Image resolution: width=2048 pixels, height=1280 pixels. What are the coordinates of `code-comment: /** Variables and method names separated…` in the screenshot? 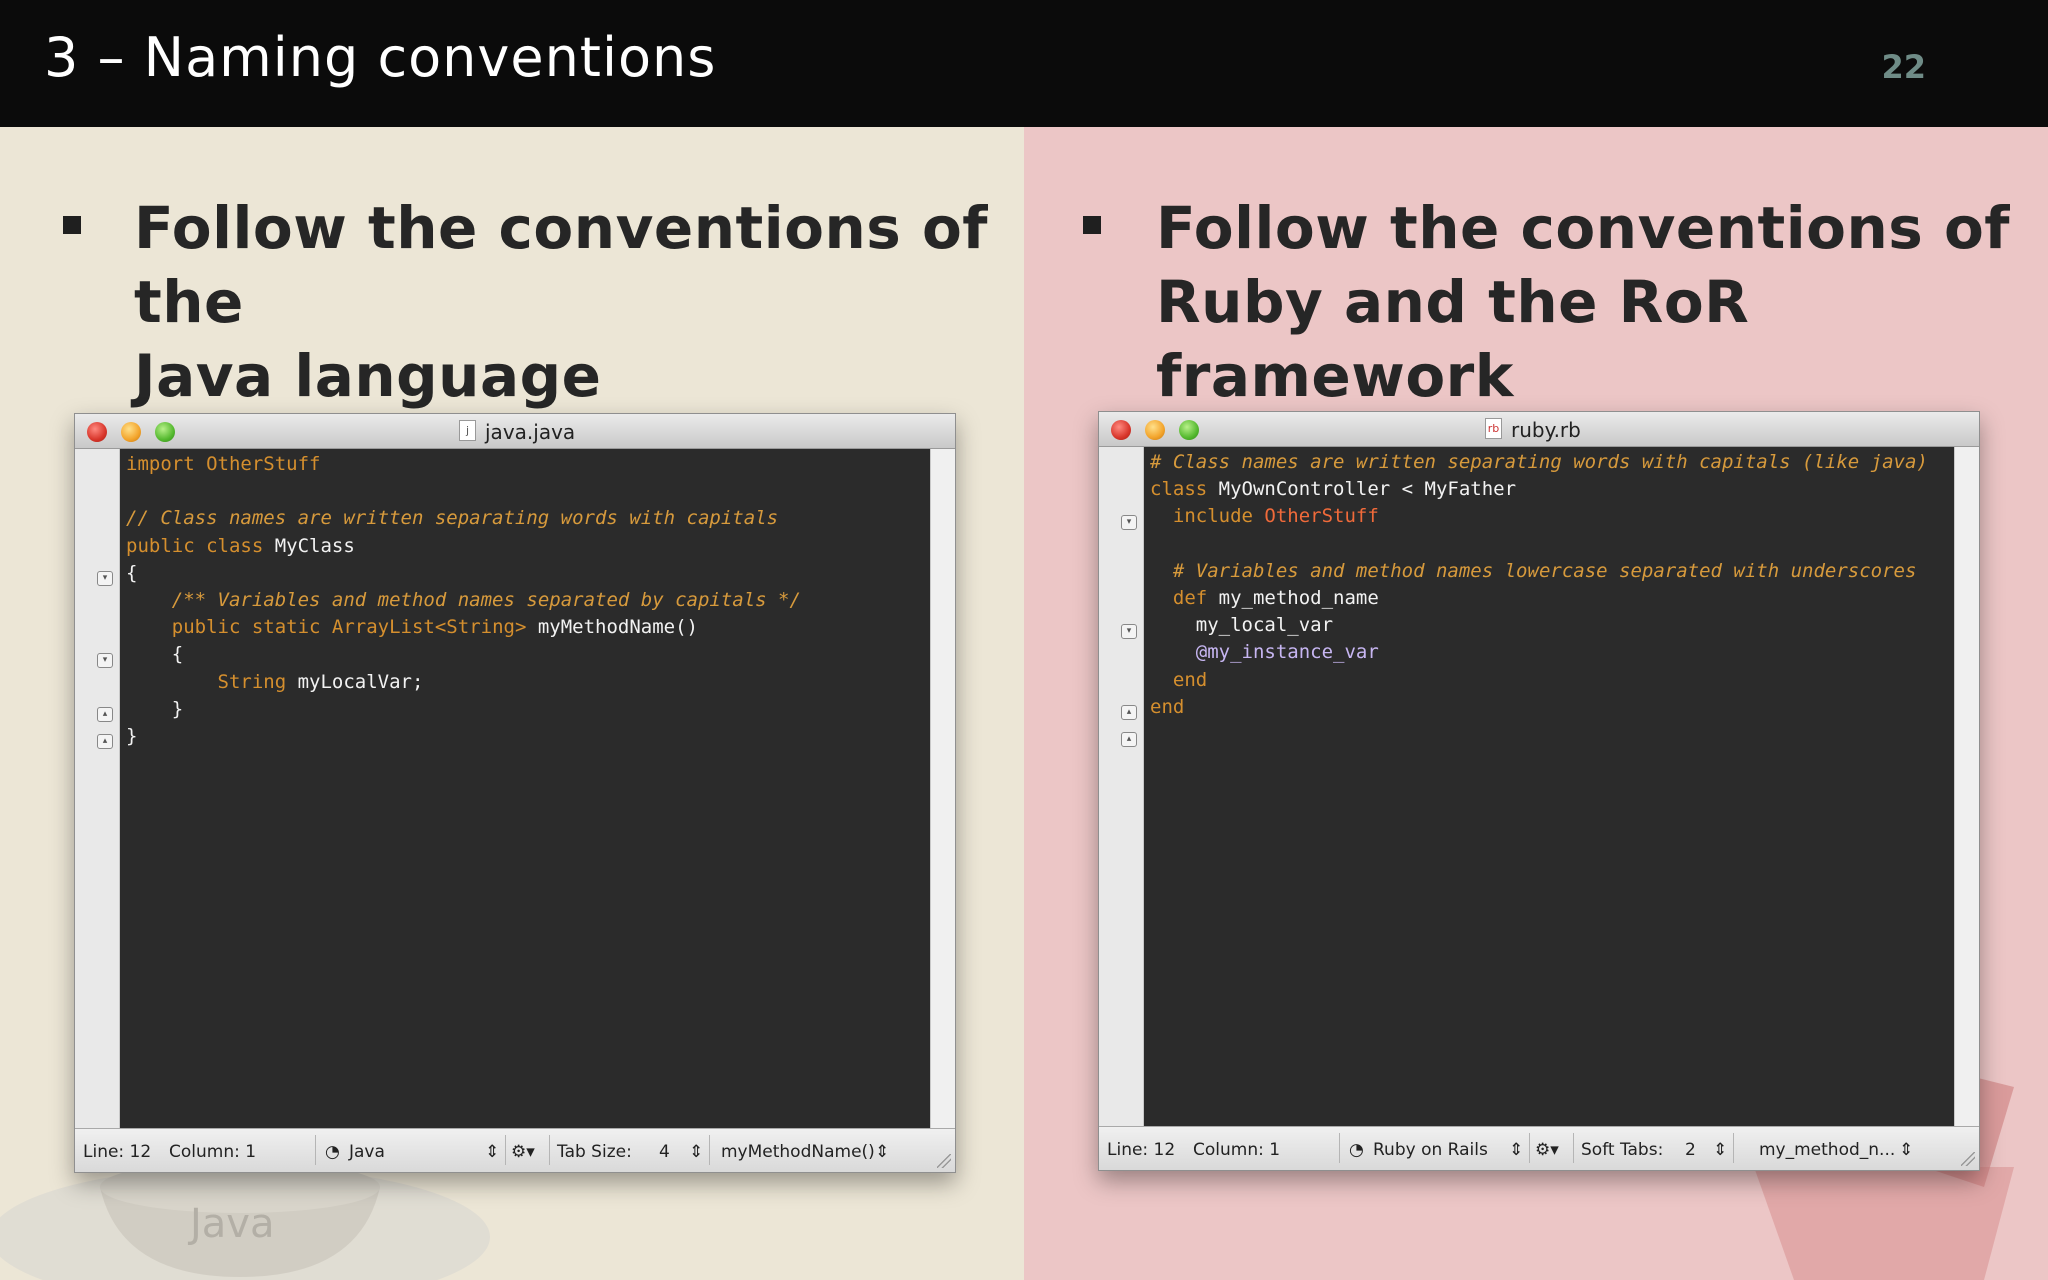 It's located at (486, 600).